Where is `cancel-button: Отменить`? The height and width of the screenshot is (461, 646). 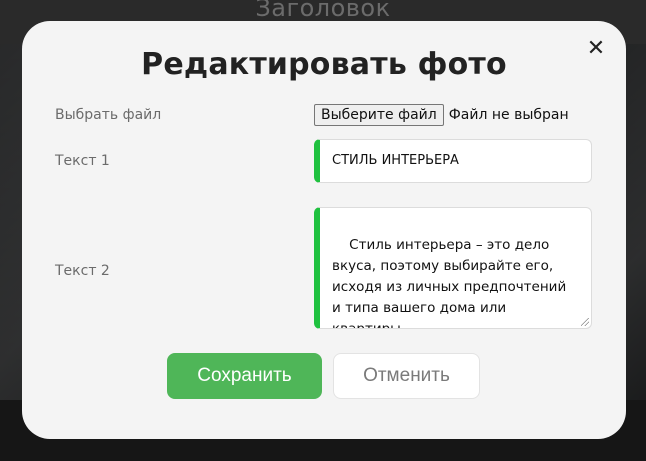
cancel-button: Отменить is located at coordinates (406, 376).